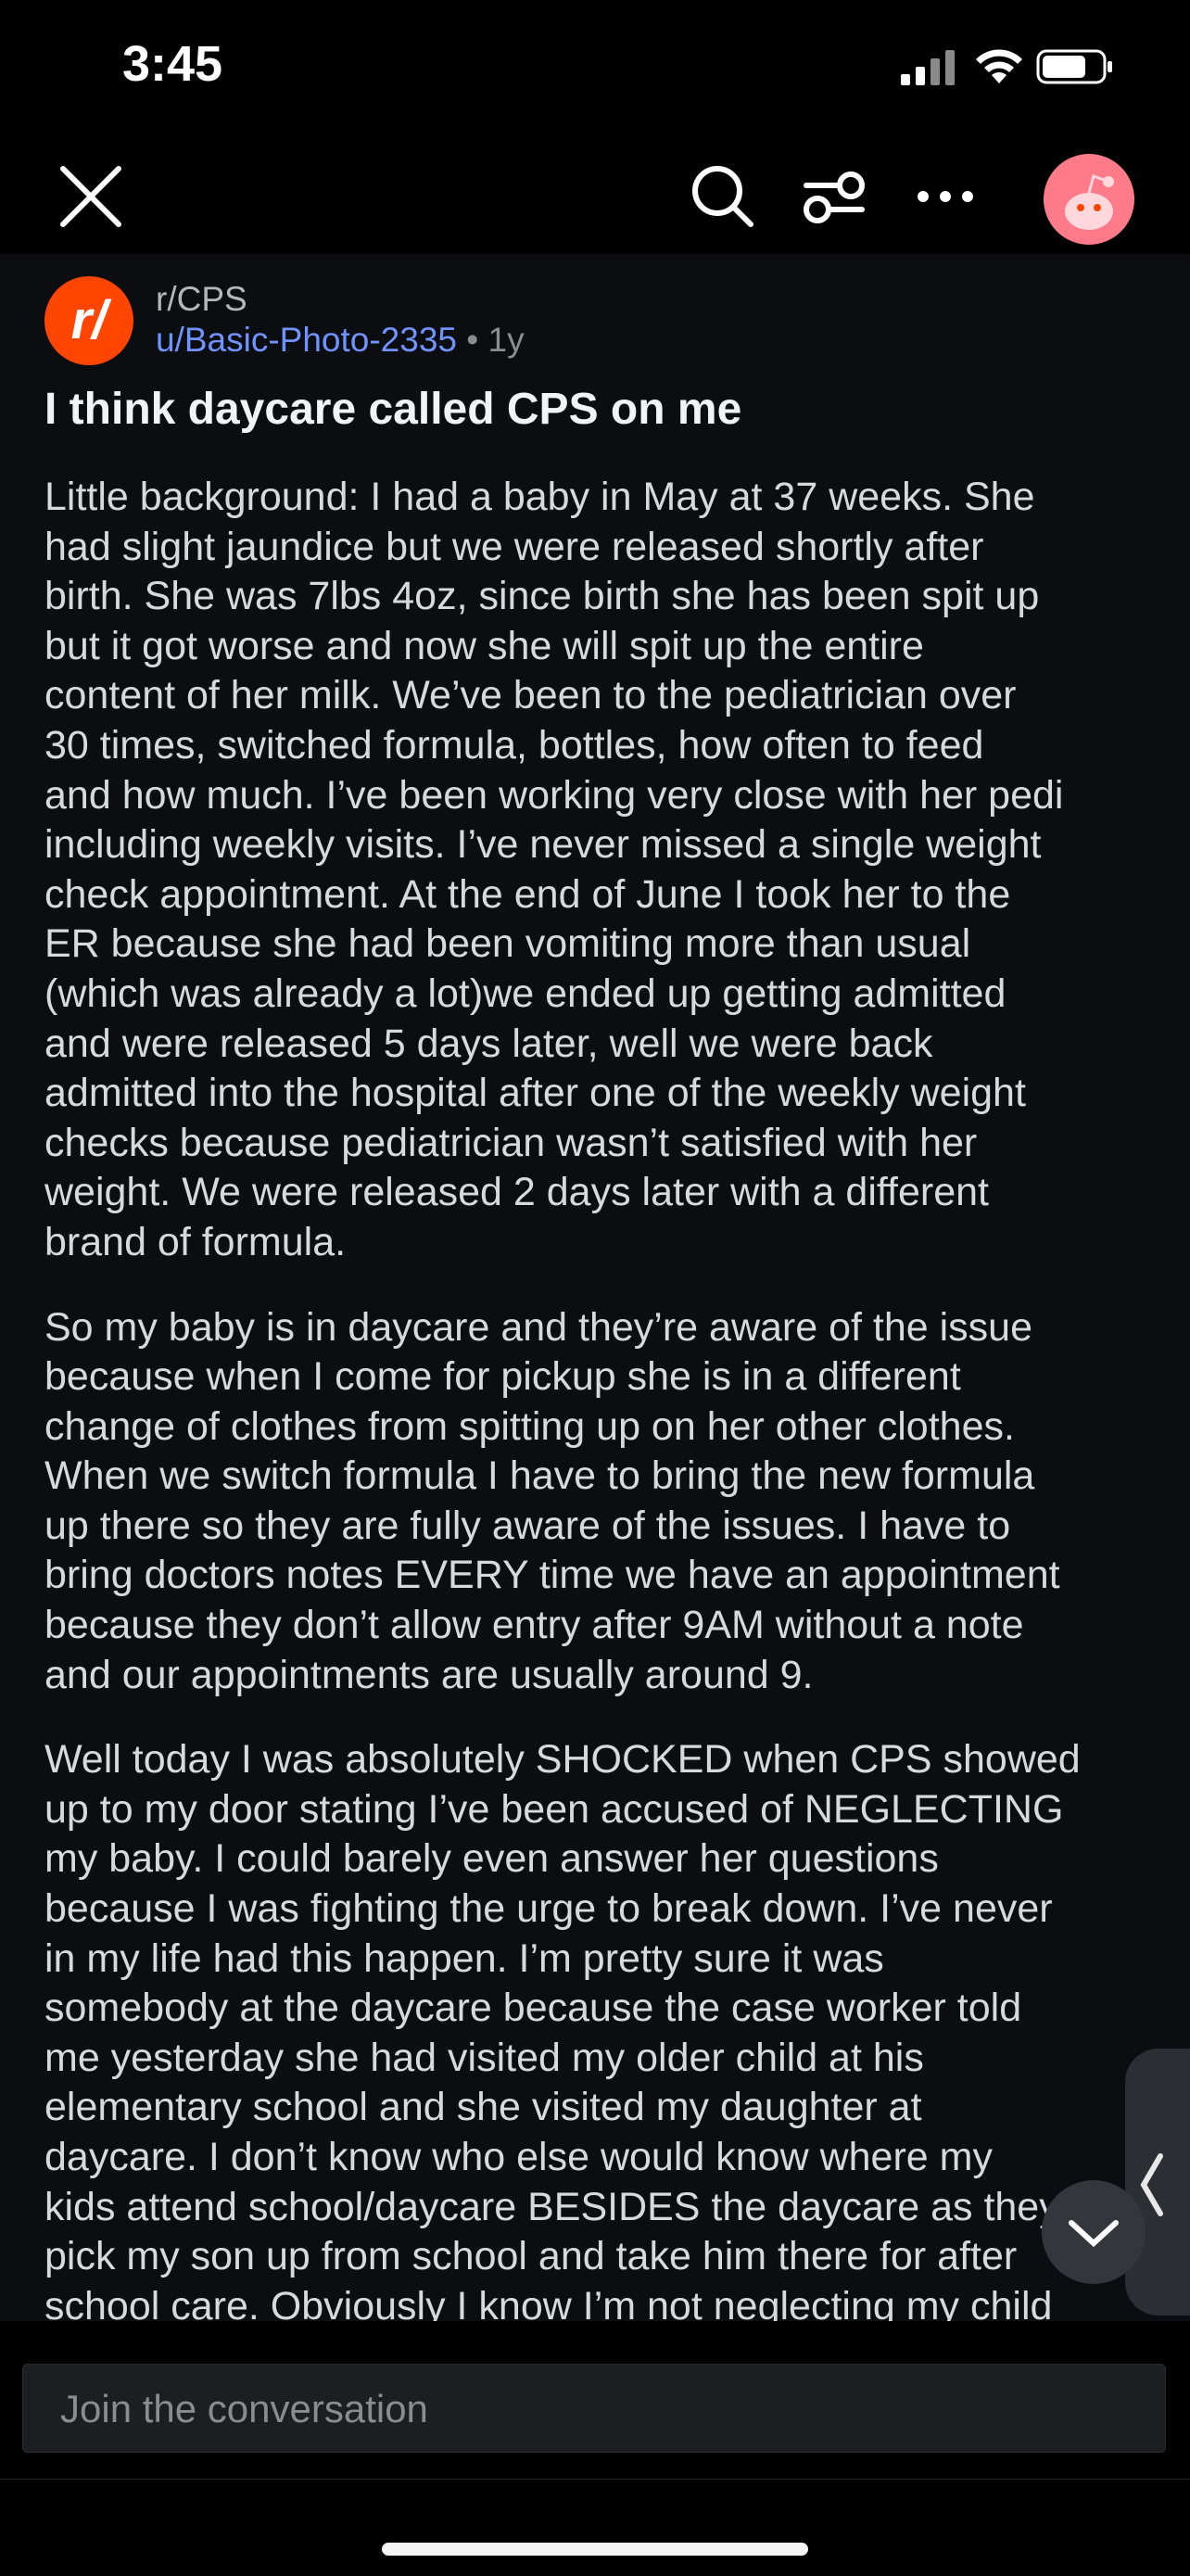  Describe the element at coordinates (201, 299) in the screenshot. I see `subreddit-name: r/CPS` at that location.